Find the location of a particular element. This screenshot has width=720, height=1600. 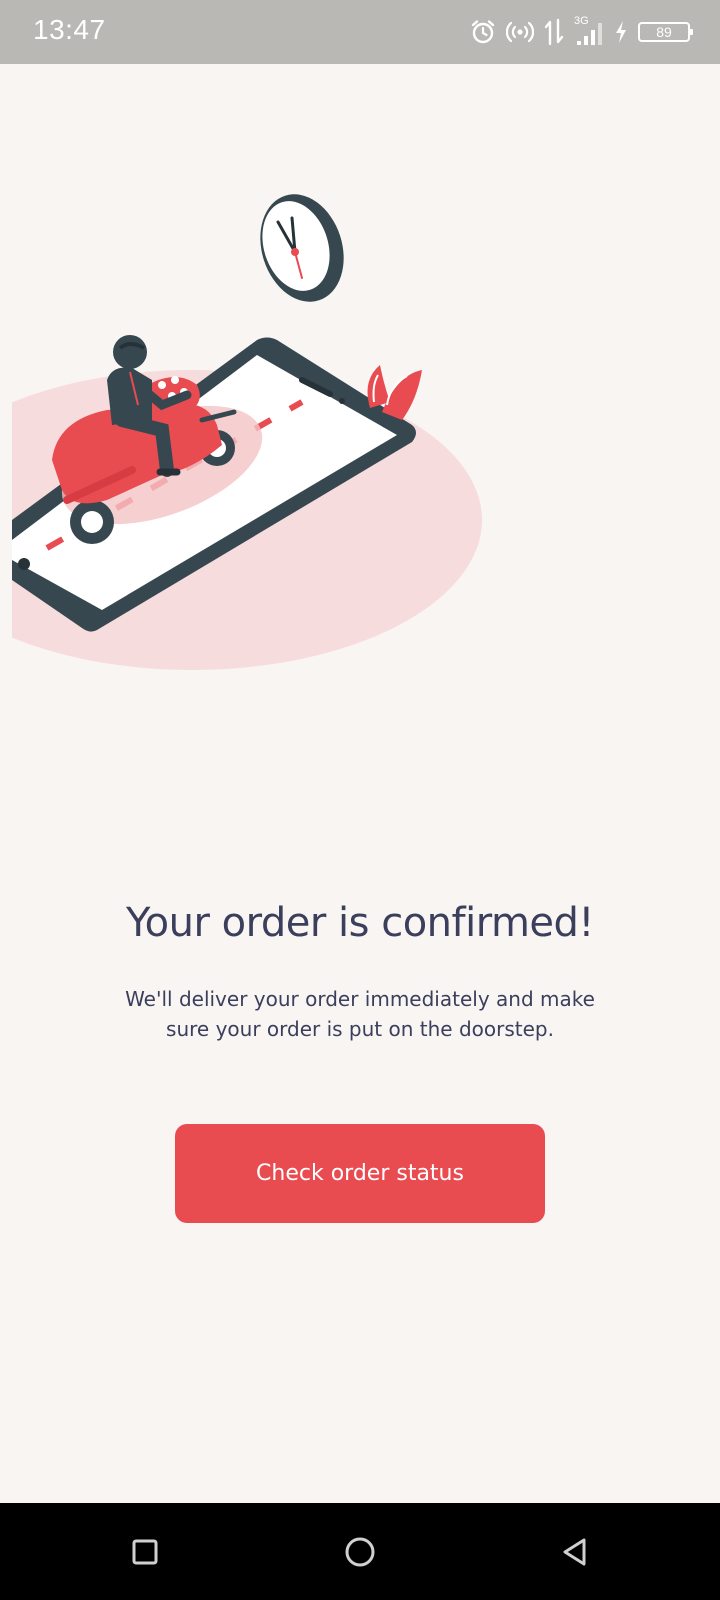

status-time: 13:47 is located at coordinates (69, 29).